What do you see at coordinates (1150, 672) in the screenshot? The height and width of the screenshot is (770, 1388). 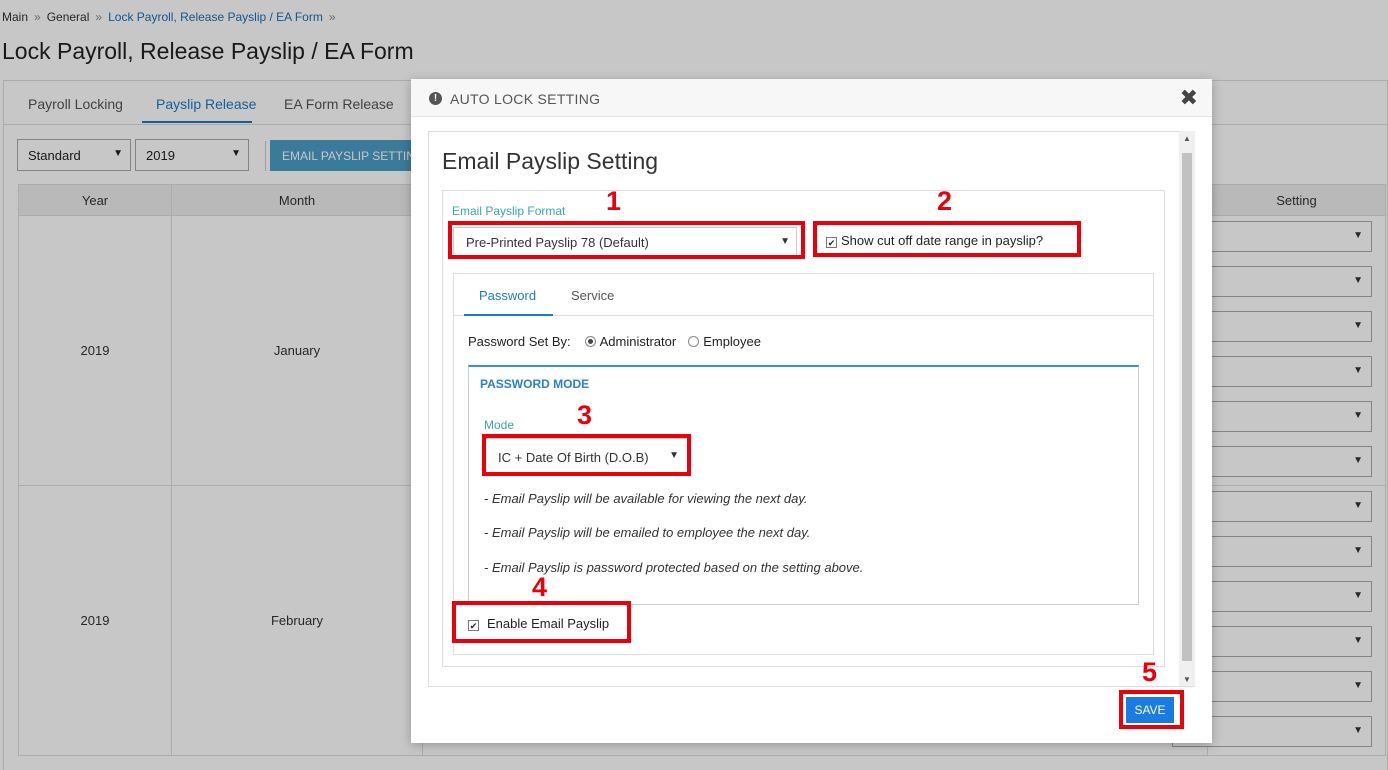 I see `annotation-number-5: 5` at bounding box center [1150, 672].